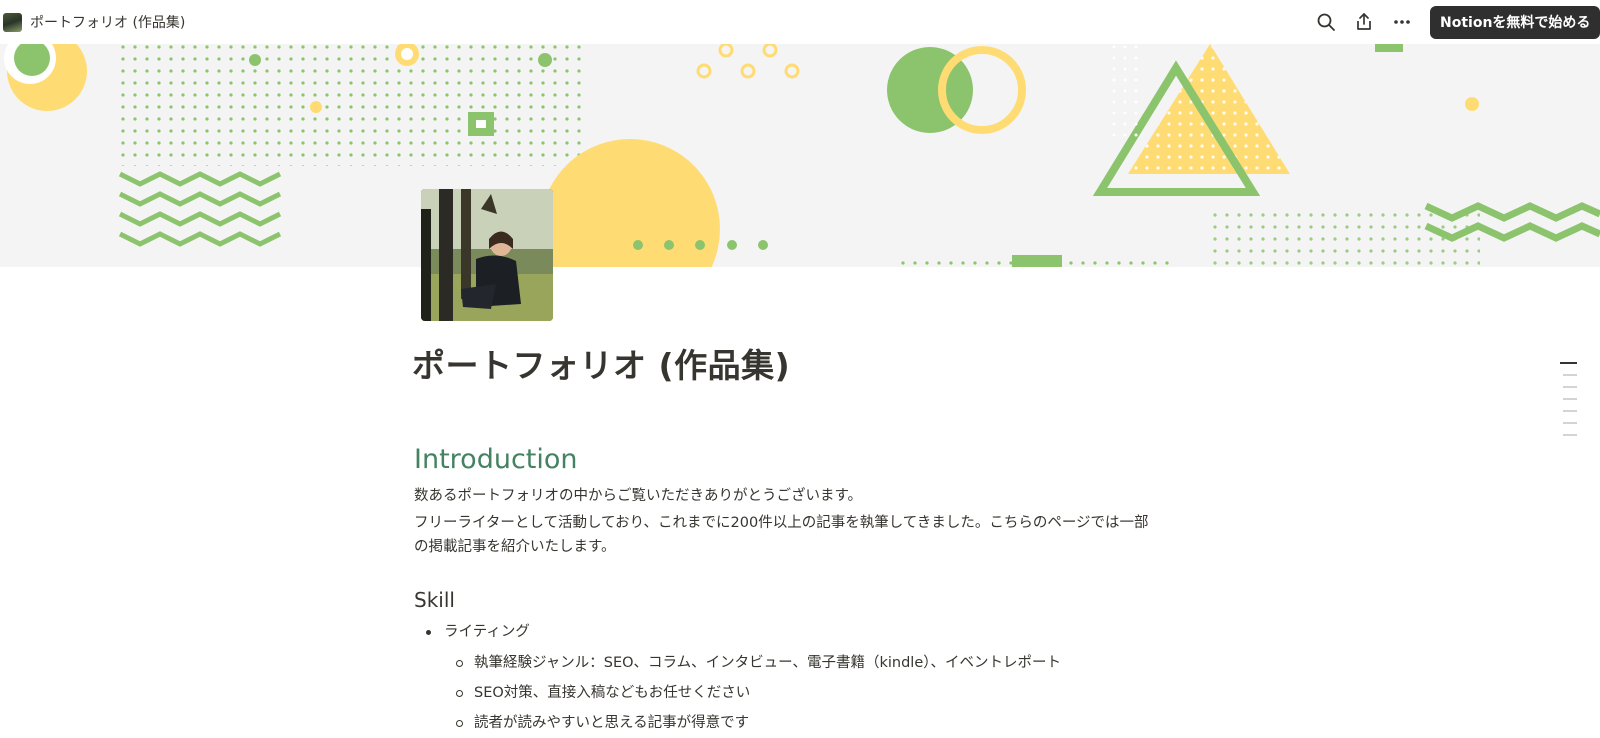 The width and height of the screenshot is (1600, 738). I want to click on portrait-image, so click(487, 255).